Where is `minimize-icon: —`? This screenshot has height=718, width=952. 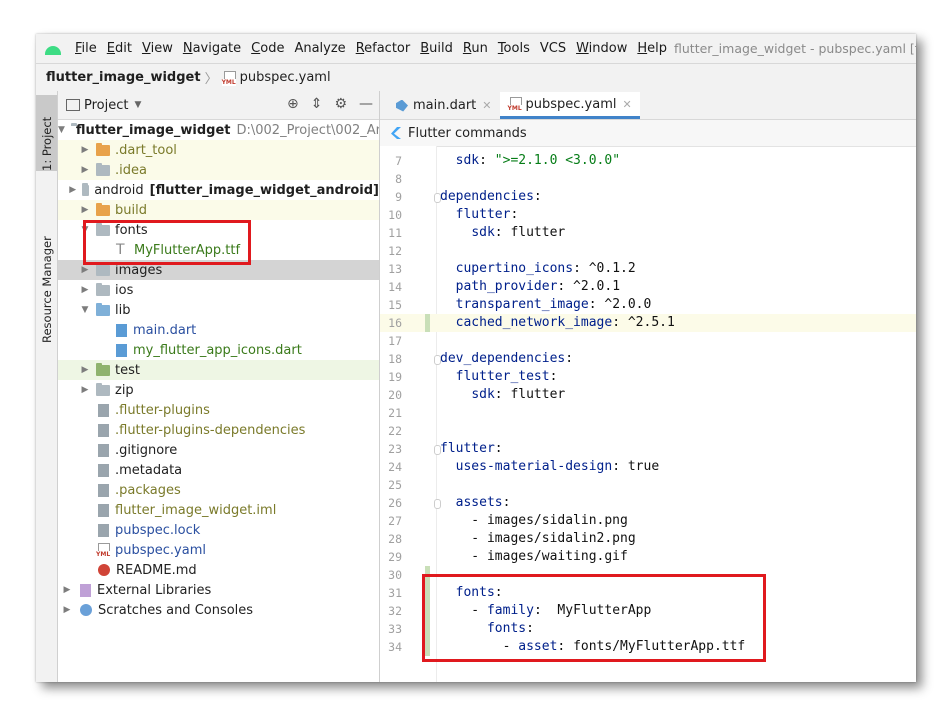 minimize-icon: — is located at coordinates (366, 104).